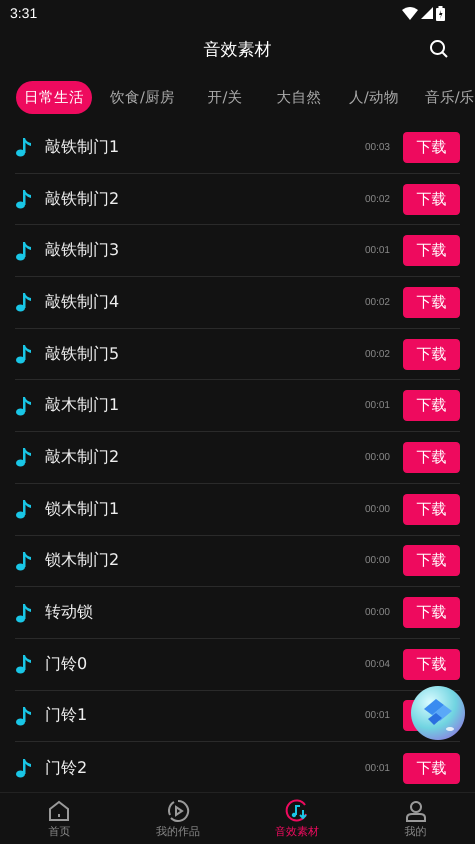  I want to click on nav-tab: 我的作品, so click(178, 818).